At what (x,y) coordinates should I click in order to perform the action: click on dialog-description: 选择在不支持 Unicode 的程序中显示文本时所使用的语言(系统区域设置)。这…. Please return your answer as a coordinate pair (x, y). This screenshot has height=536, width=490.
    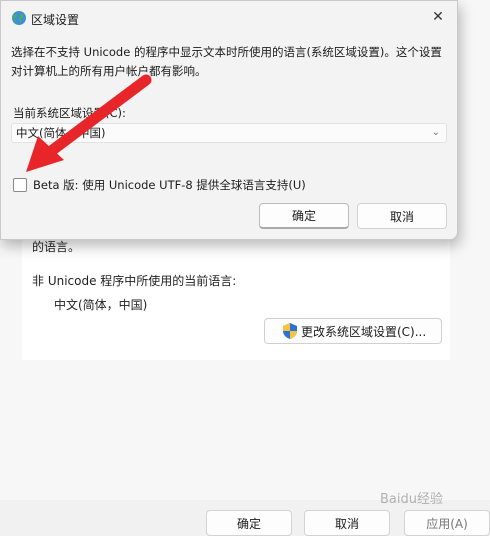
    Looking at the image, I should click on (226, 61).